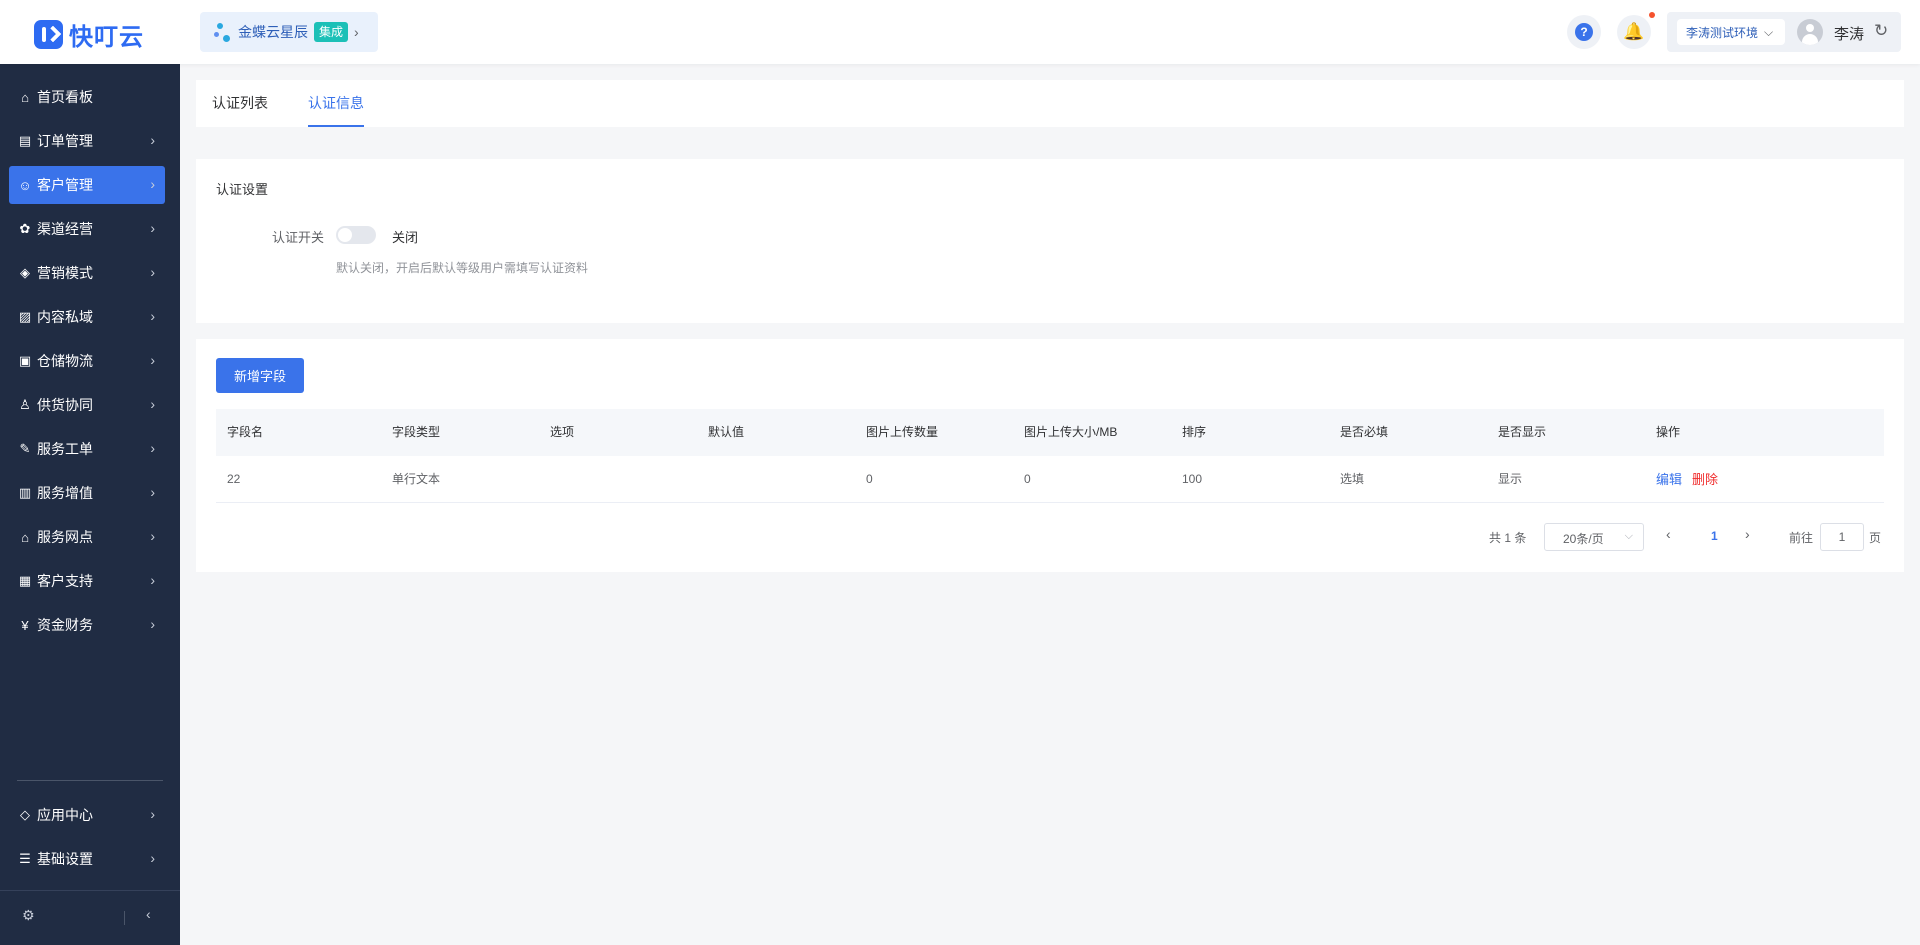 The width and height of the screenshot is (1920, 945). I want to click on prev-page-button: ‹, so click(1668, 534).